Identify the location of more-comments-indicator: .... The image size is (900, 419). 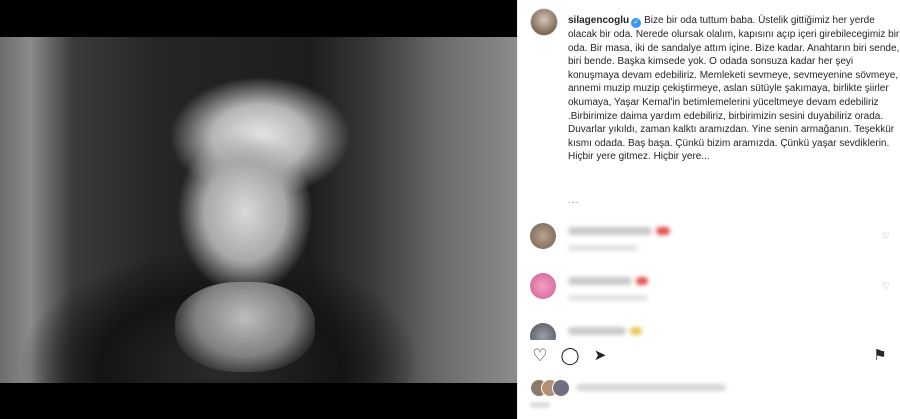
(573, 200).